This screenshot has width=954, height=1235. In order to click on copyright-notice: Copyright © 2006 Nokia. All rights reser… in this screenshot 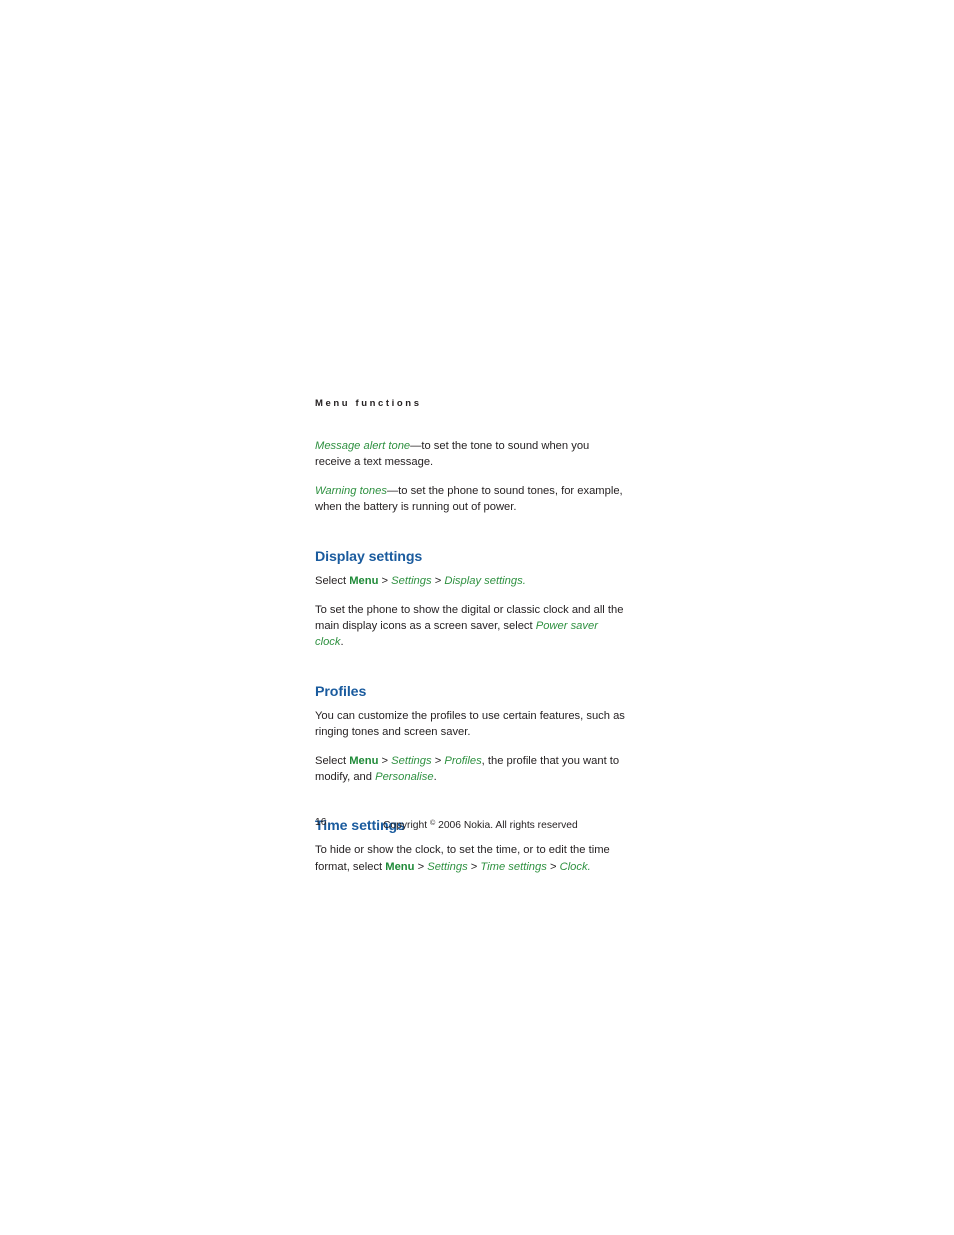, I will do `click(480, 824)`.